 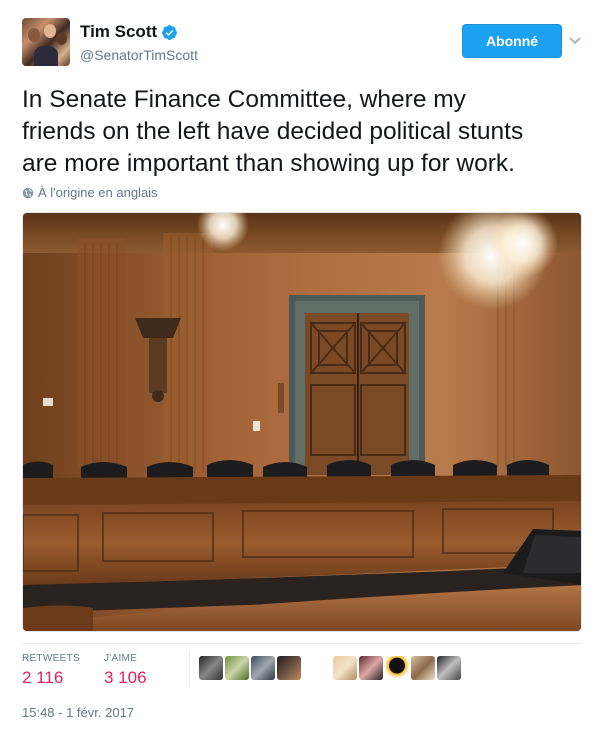 I want to click on stats-divider, so click(x=189, y=669).